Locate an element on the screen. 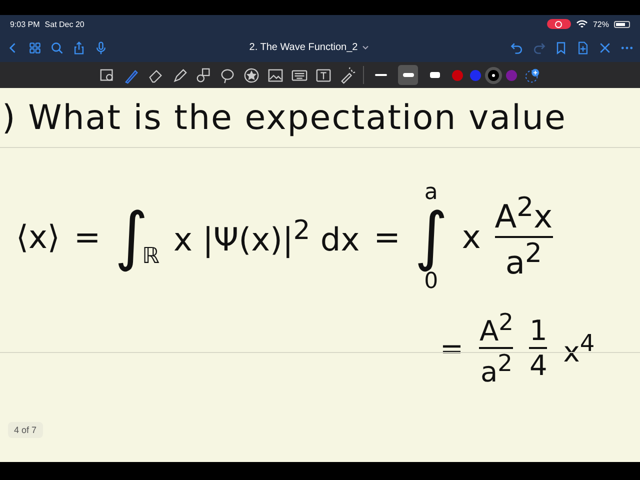 This screenshot has height=480, width=640. search-icon is located at coordinates (57, 47).